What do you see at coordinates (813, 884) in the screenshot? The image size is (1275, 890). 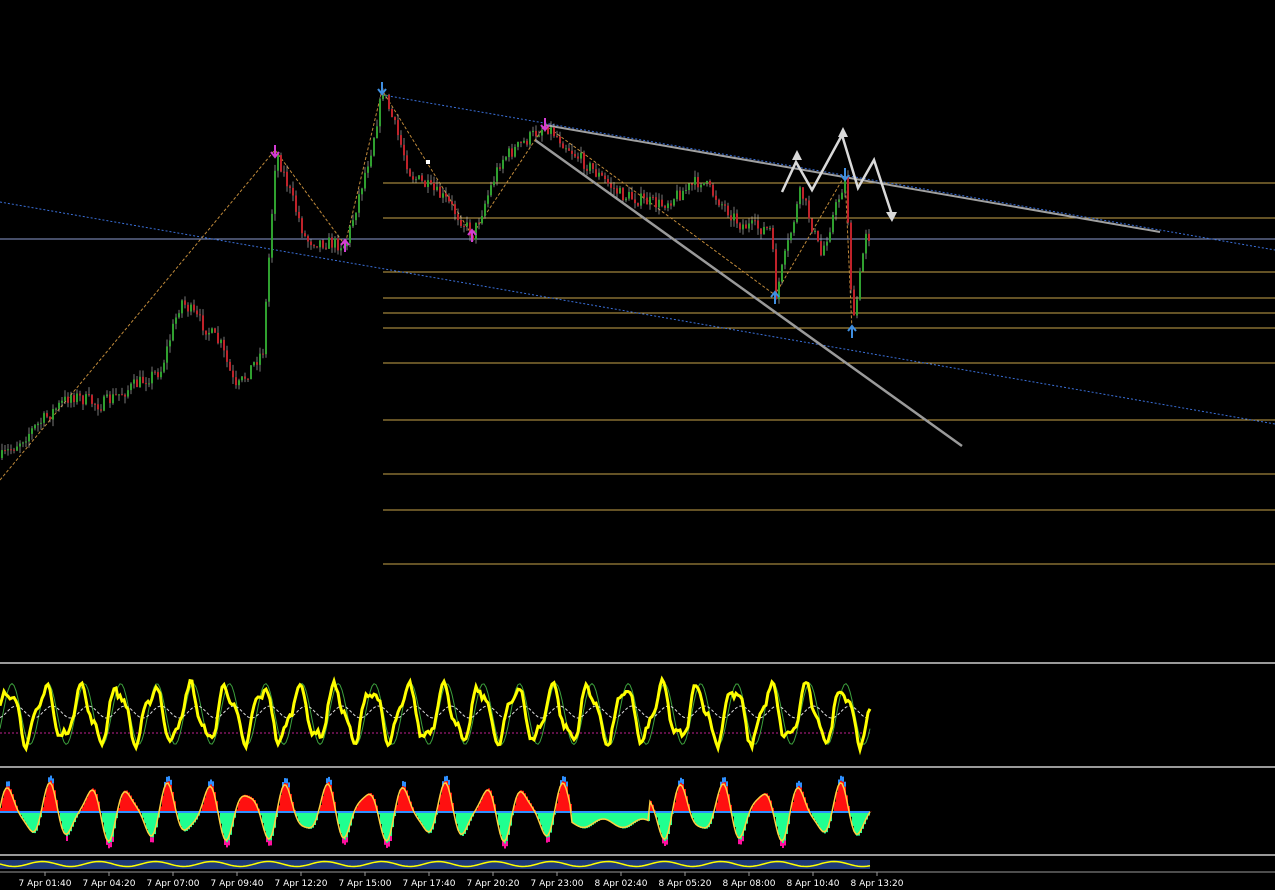 I see `time-tick-label: 8 Apr 10:40` at bounding box center [813, 884].